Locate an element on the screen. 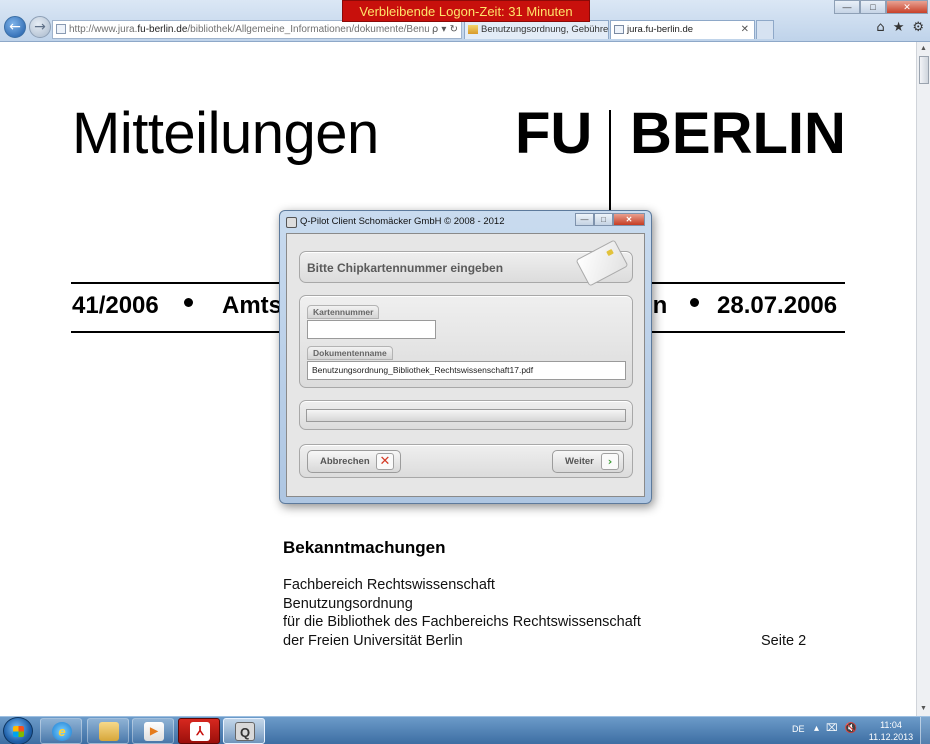  taskbar-internet-explorer: e is located at coordinates (61, 731).